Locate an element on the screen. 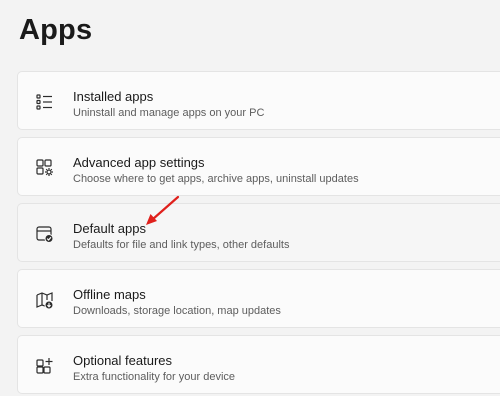 The image size is (500, 396). default-apps-icon is located at coordinates (45, 234).